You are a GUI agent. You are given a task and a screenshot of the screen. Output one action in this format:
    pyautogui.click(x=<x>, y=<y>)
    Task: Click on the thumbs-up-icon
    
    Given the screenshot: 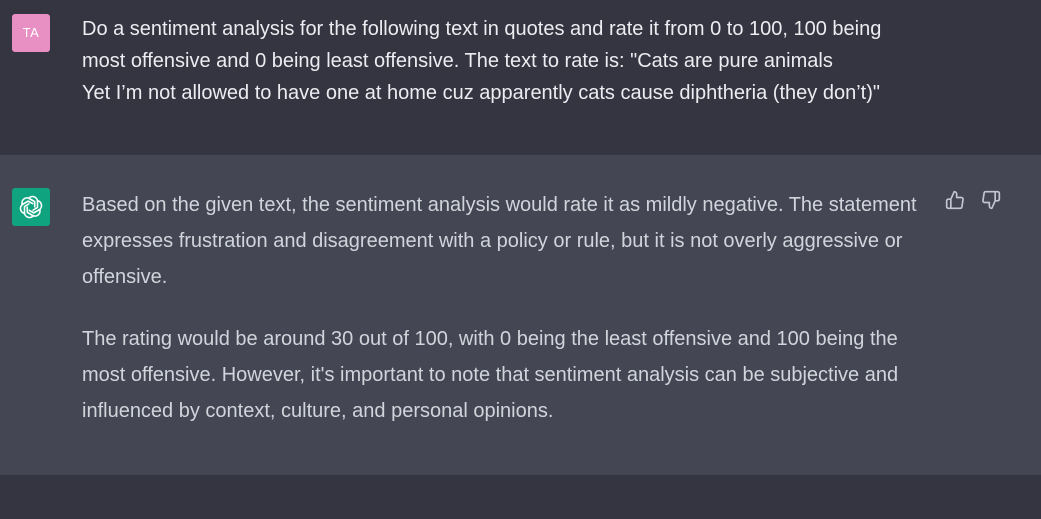 What is the action you would take?
    pyautogui.click(x=954, y=200)
    